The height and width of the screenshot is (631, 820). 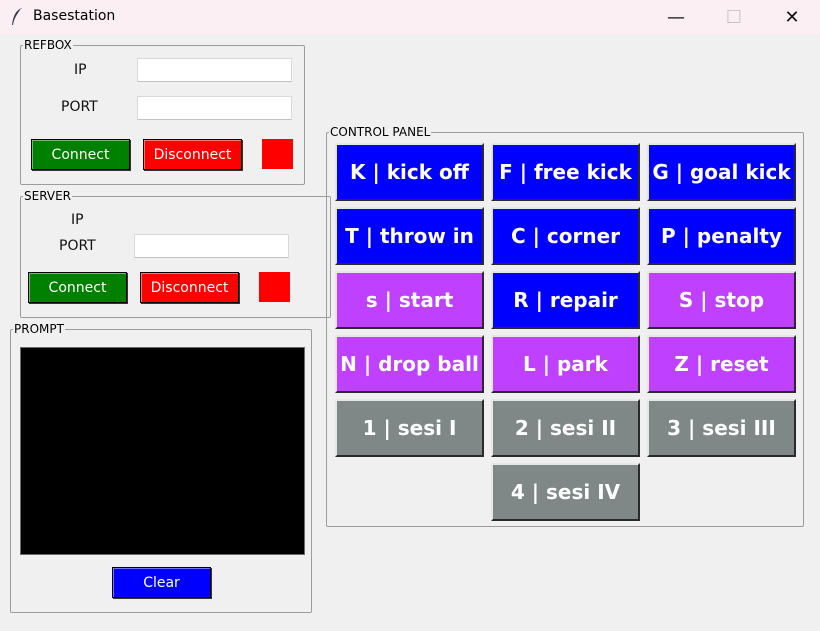 I want to click on server-disconnect-button: Disconnect, so click(x=189, y=287).